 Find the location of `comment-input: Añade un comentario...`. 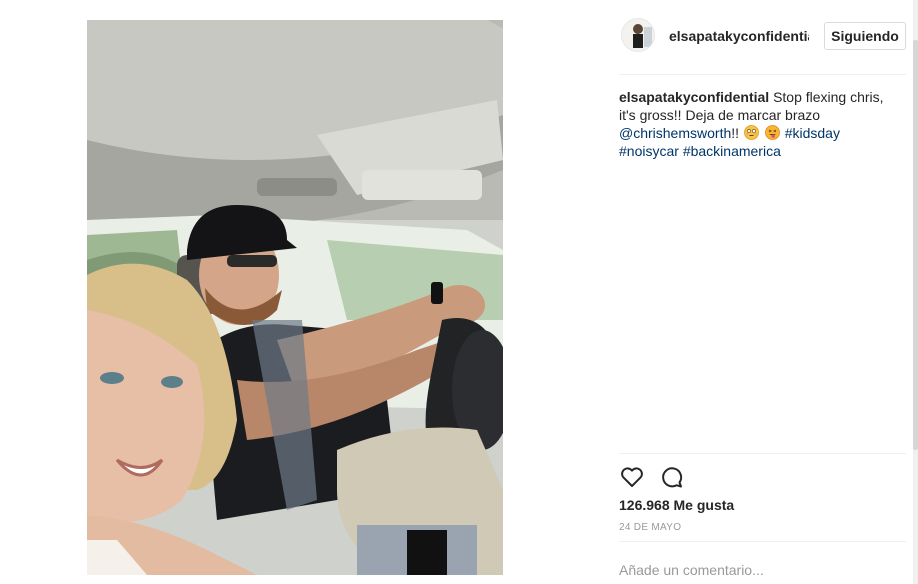

comment-input: Añade un comentario... is located at coordinates (691, 570).